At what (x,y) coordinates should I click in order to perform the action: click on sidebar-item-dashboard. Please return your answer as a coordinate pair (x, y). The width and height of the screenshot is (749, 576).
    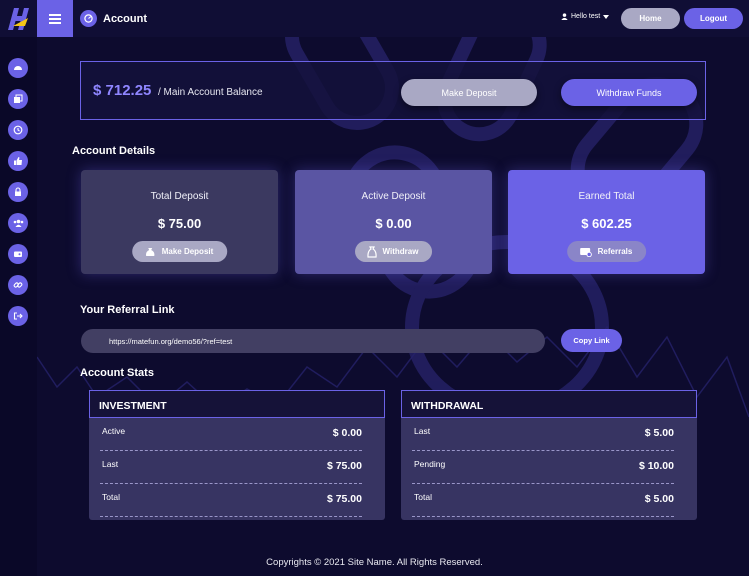
    Looking at the image, I should click on (18, 68).